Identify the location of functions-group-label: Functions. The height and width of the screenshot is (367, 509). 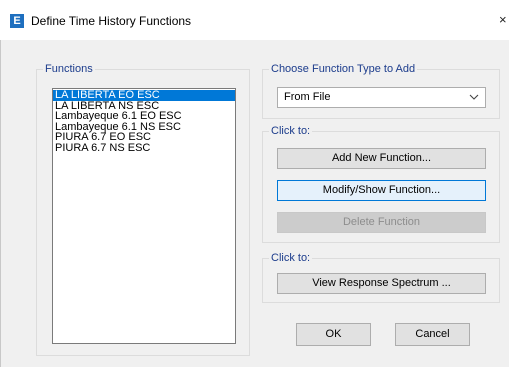
(69, 69).